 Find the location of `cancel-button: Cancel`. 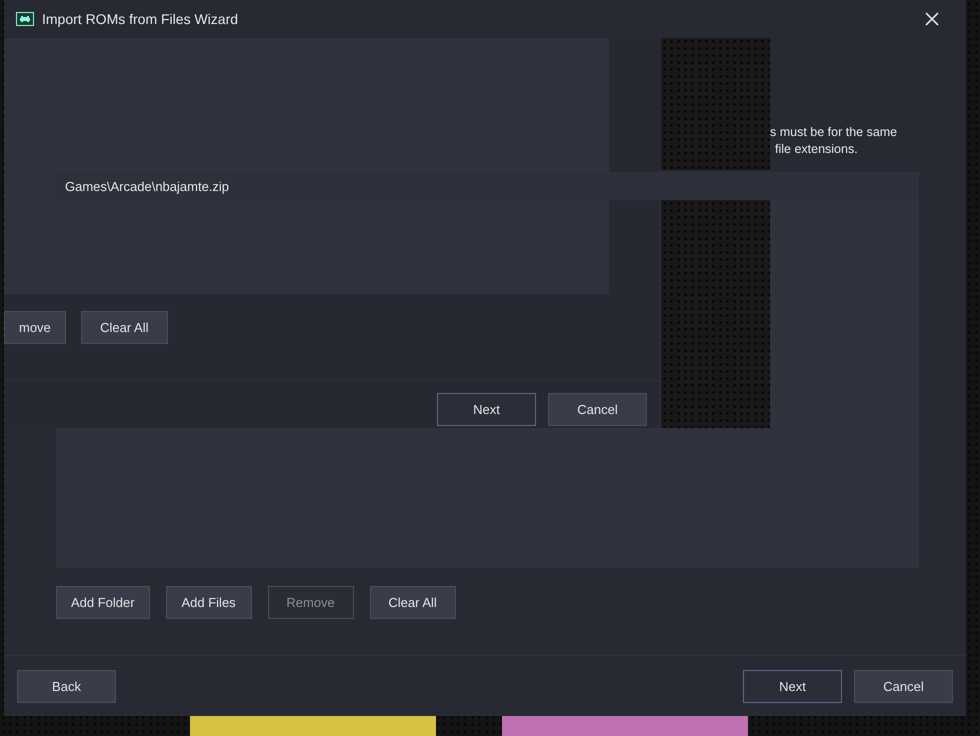

cancel-button: Cancel is located at coordinates (903, 686).